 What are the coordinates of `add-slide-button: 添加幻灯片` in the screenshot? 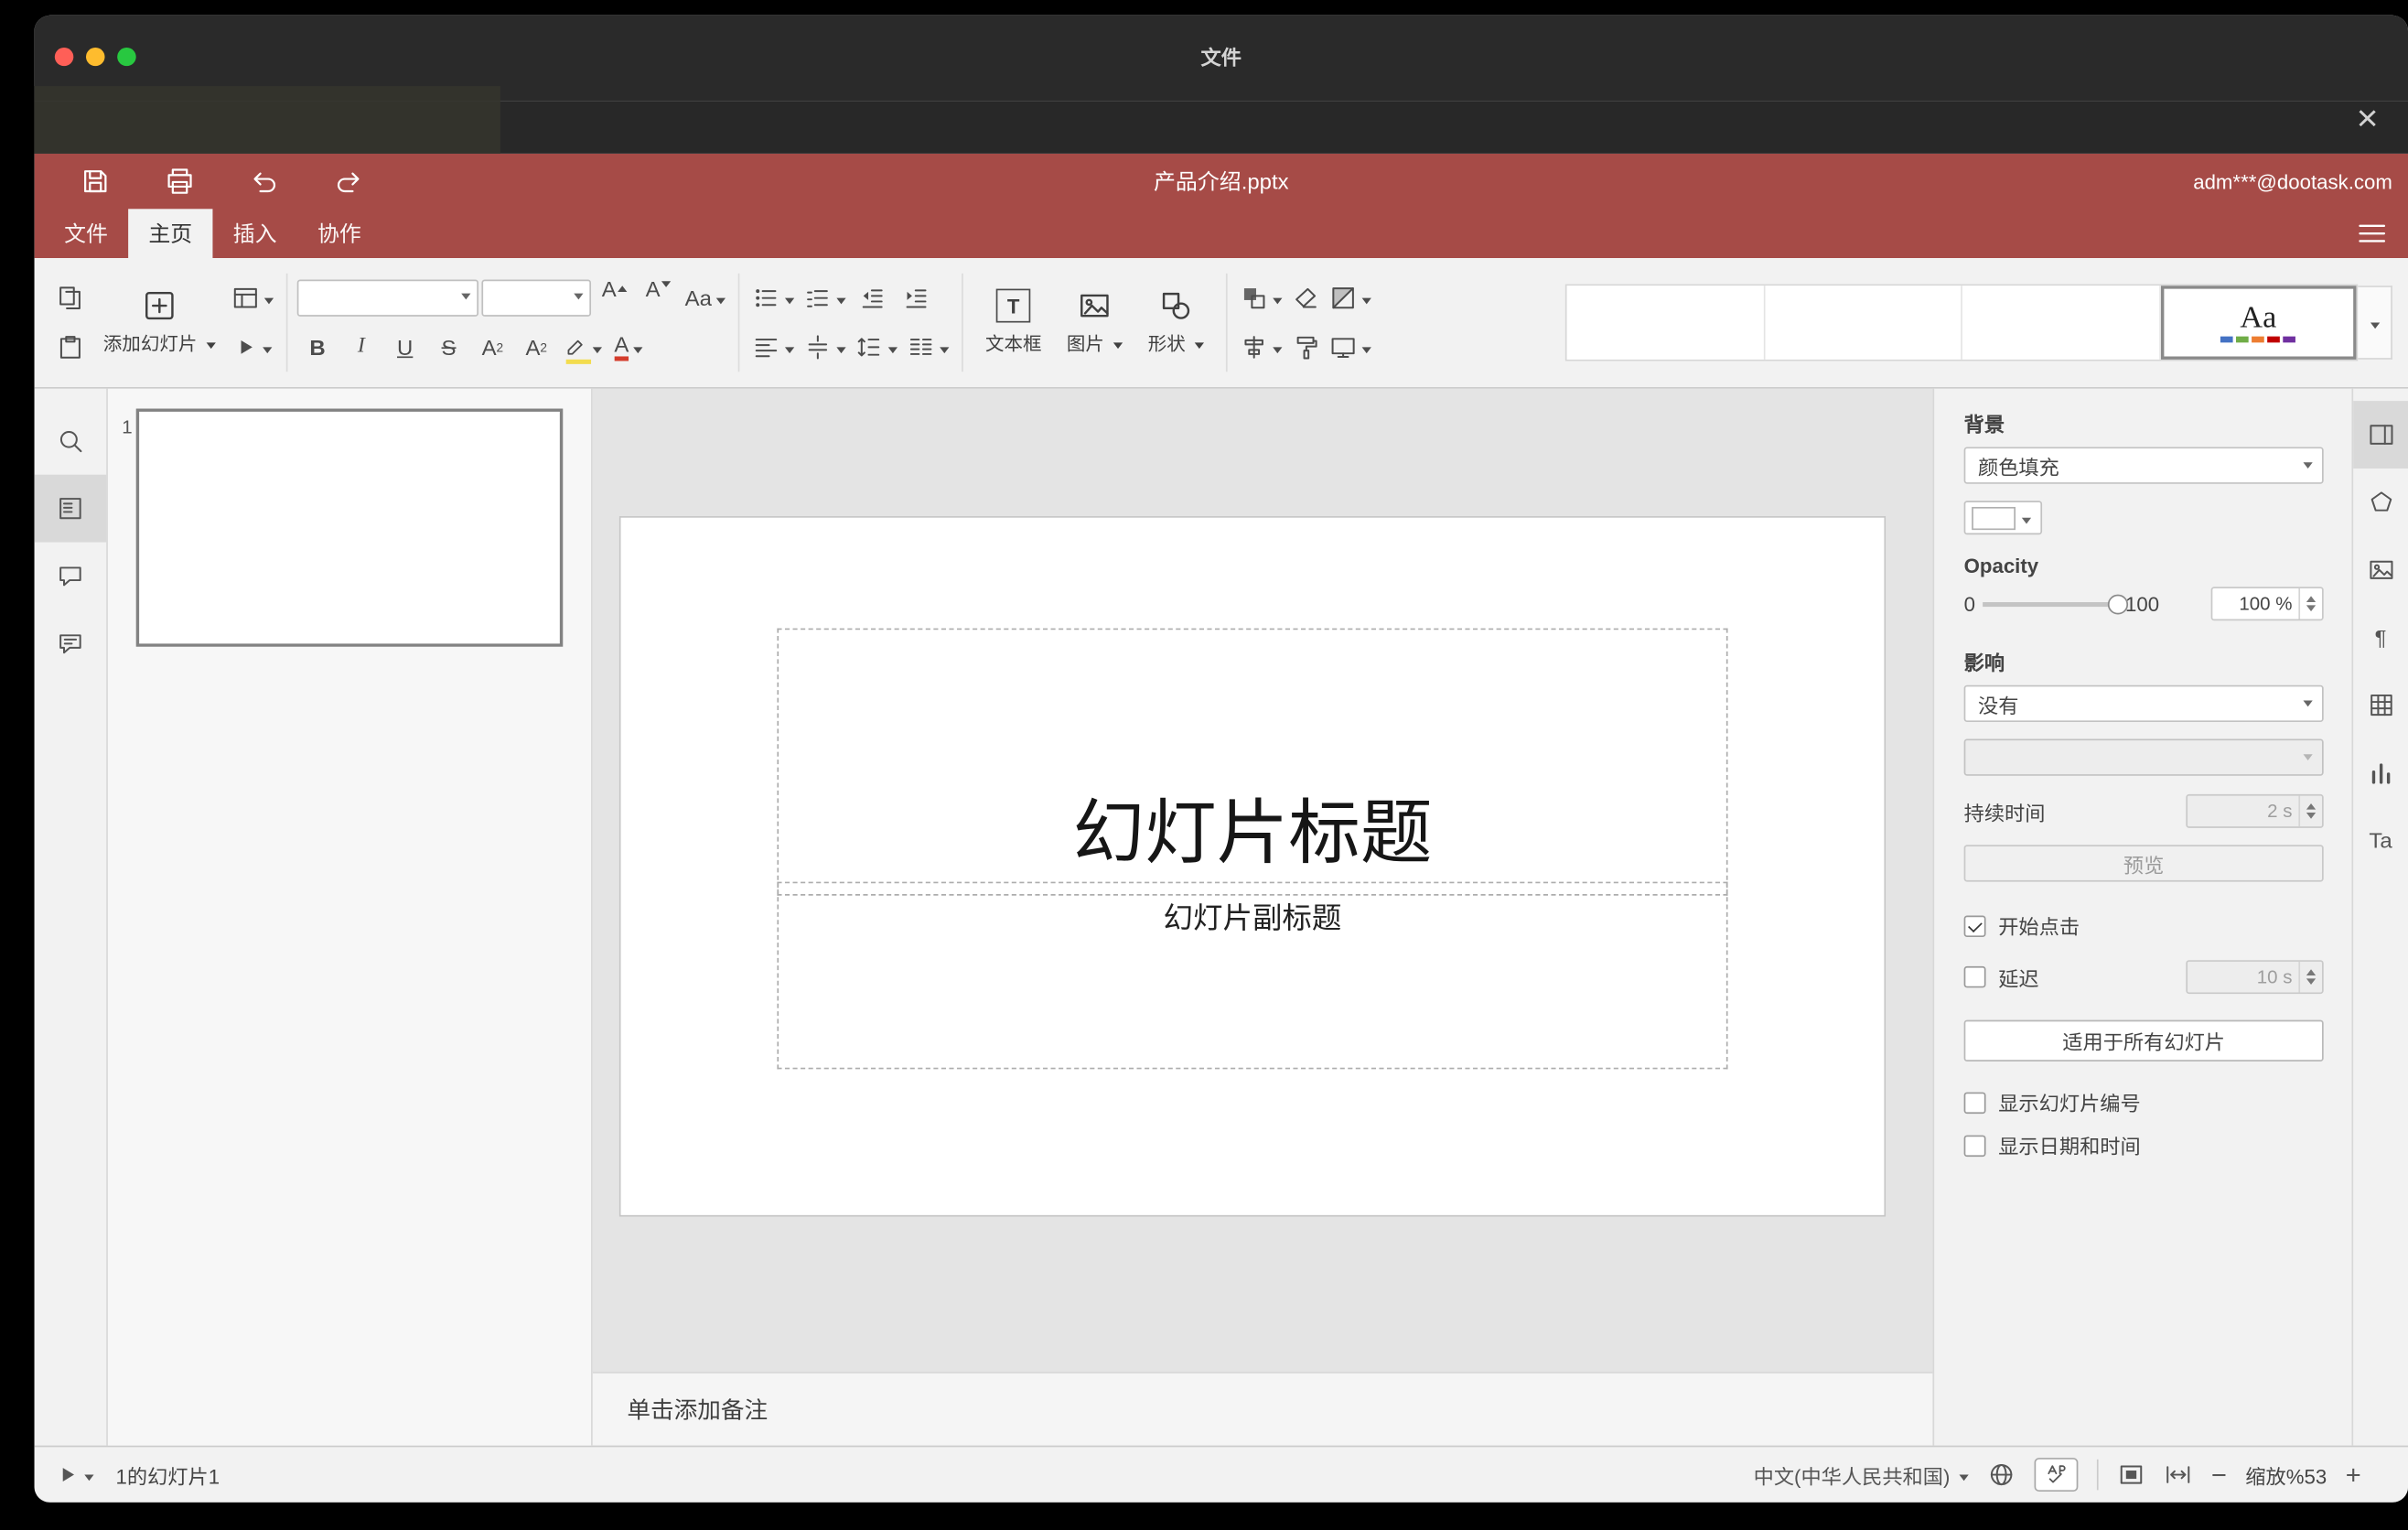 It's located at (159, 322).